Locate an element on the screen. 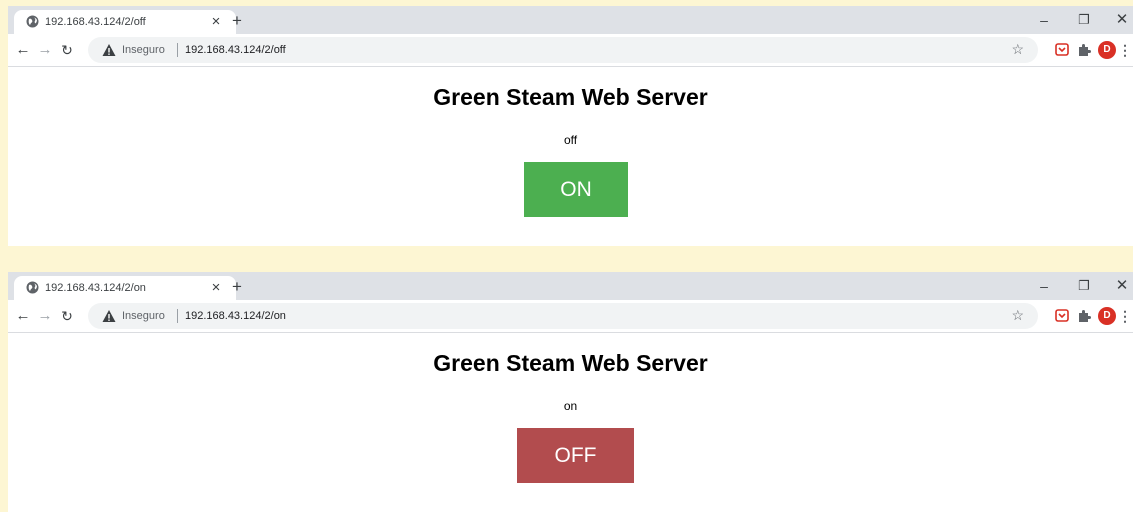 The image size is (1133, 512). browser-tab: 192.168.43.124/2/off × is located at coordinates (125, 22).